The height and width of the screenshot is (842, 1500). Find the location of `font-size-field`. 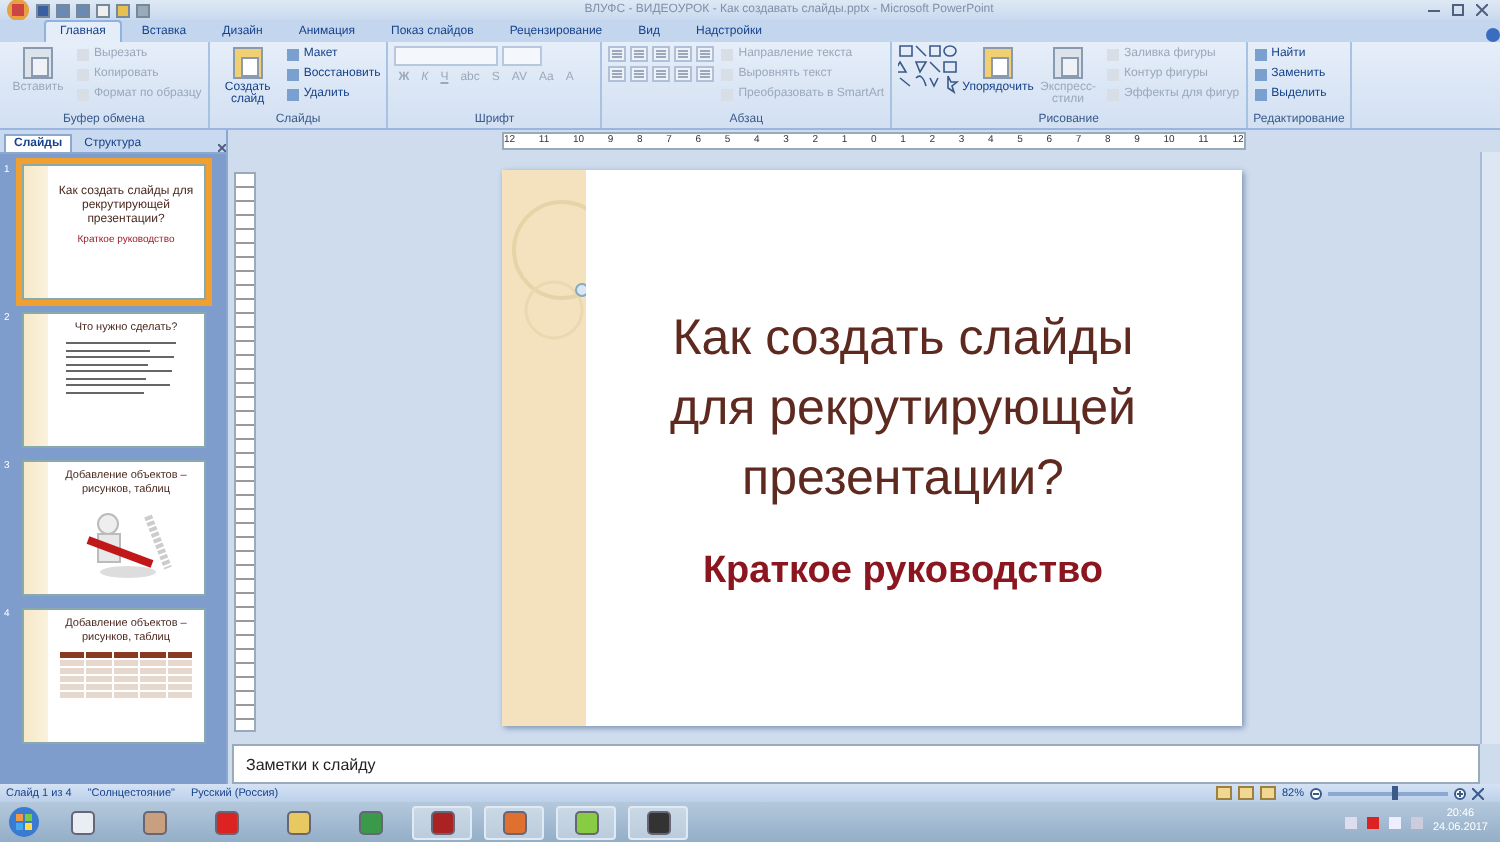

font-size-field is located at coordinates (522, 56).